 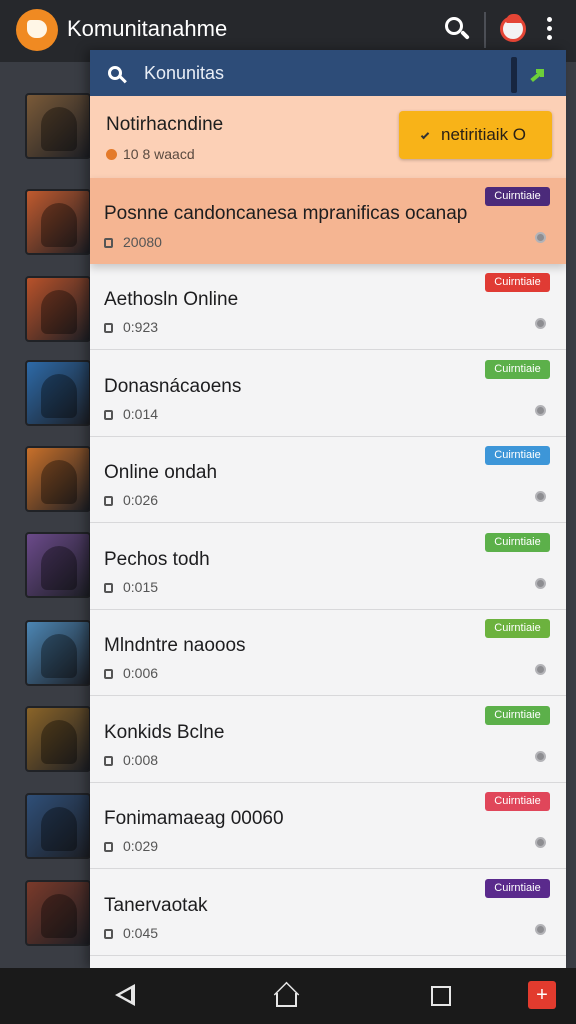 What do you see at coordinates (131, 933) in the screenshot?
I see `list-item-meta: 0:045` at bounding box center [131, 933].